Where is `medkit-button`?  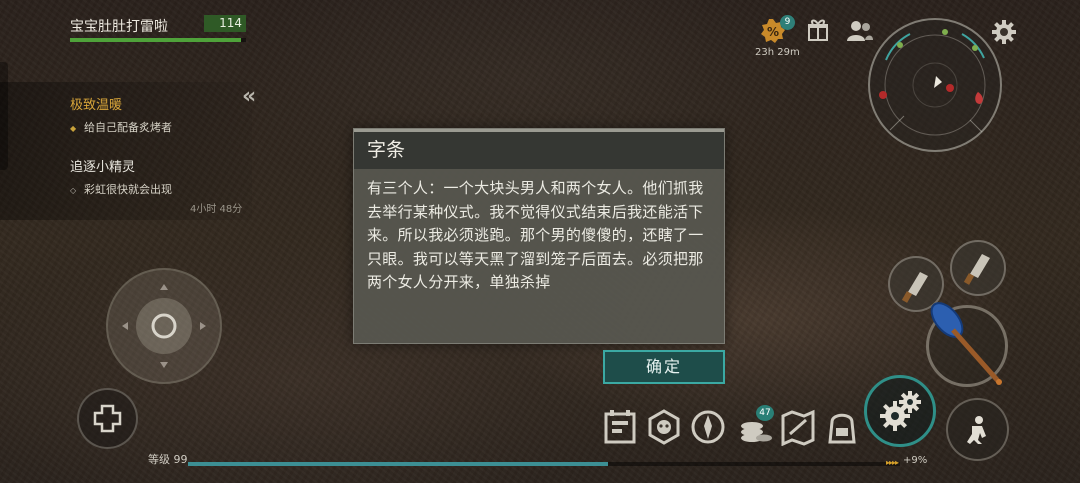
medkit-button is located at coordinates (107, 418).